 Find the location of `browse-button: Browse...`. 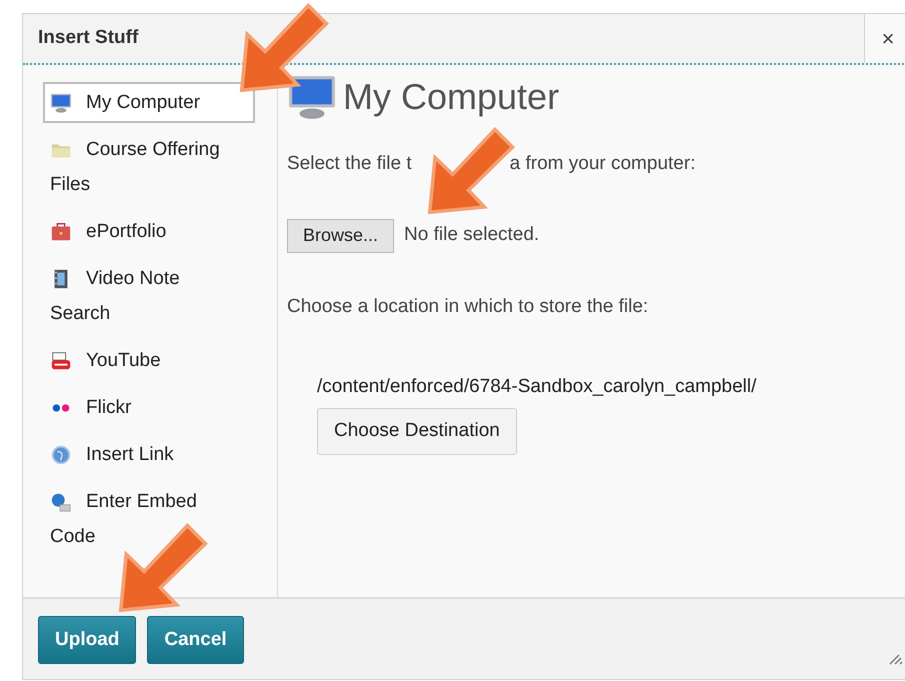

browse-button: Browse... is located at coordinates (340, 235).